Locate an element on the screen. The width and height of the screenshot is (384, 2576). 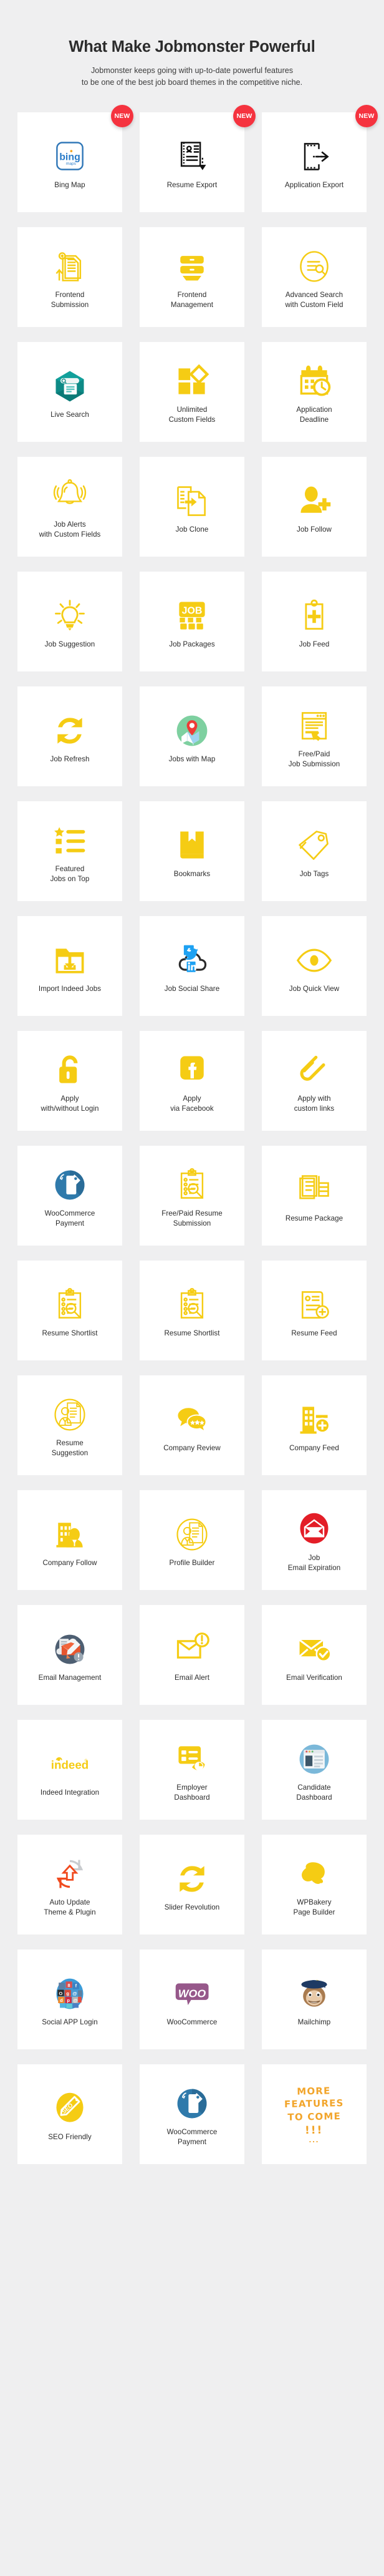
feature-label: Candidate Dashboard is located at coordinates (314, 1792).